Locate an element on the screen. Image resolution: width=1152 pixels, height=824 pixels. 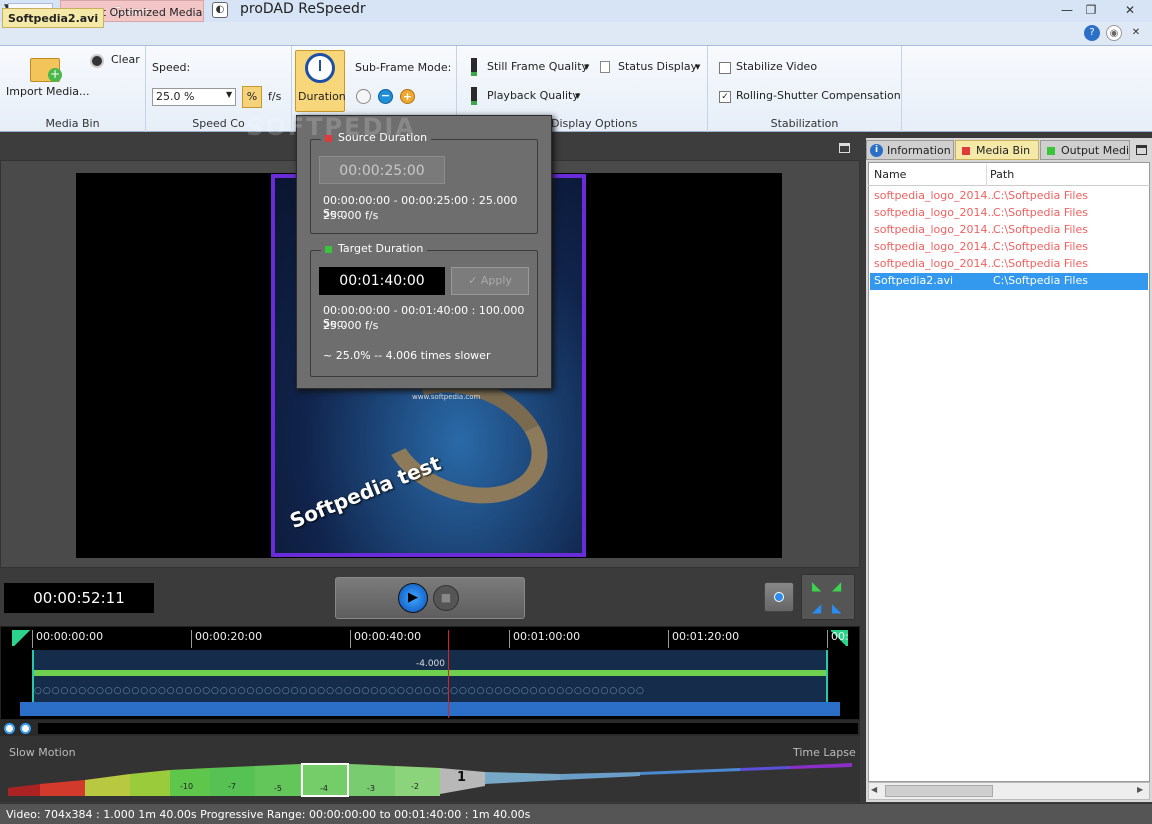
output-indicator-icon is located at coordinates (1051, 151).